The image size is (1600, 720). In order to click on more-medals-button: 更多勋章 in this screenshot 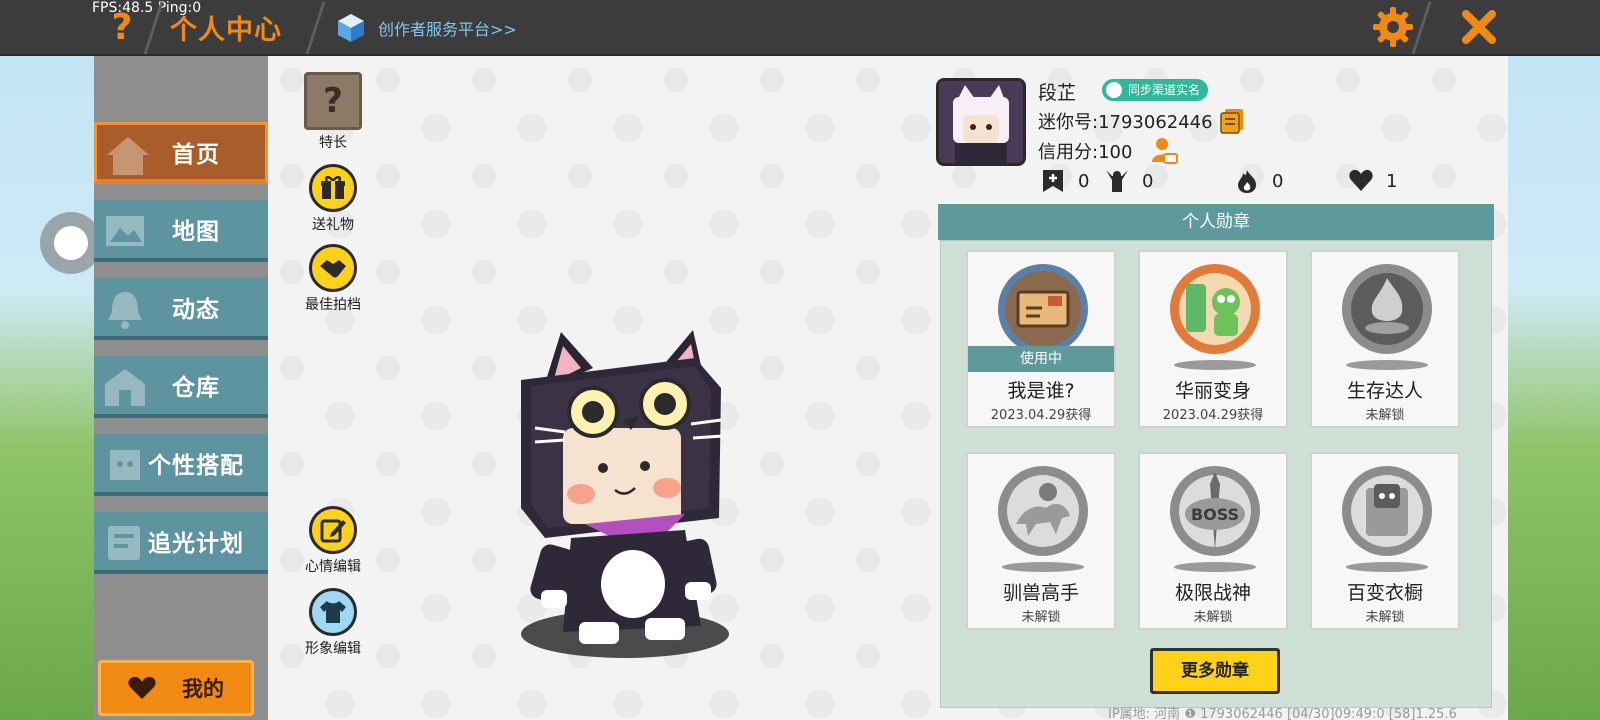, I will do `click(1215, 671)`.